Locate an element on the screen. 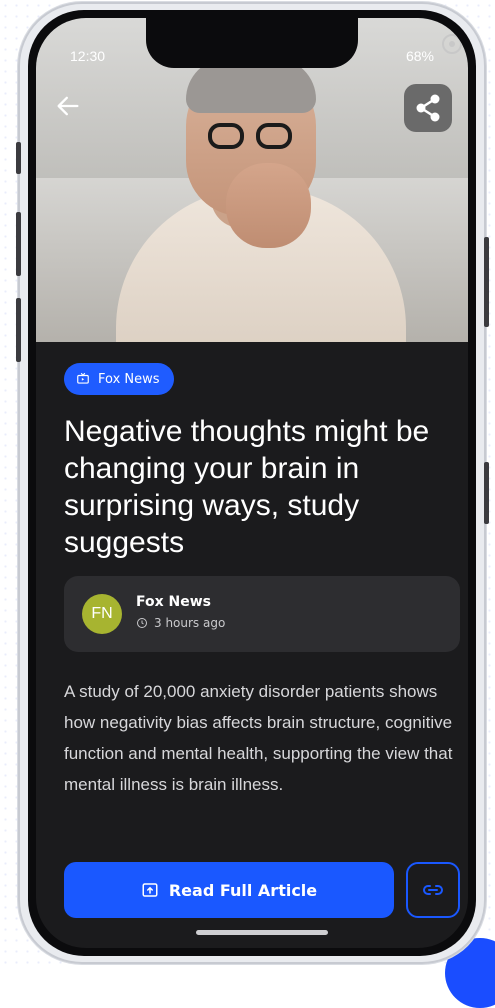 This screenshot has width=495, height=1008. link-icon is located at coordinates (433, 890).